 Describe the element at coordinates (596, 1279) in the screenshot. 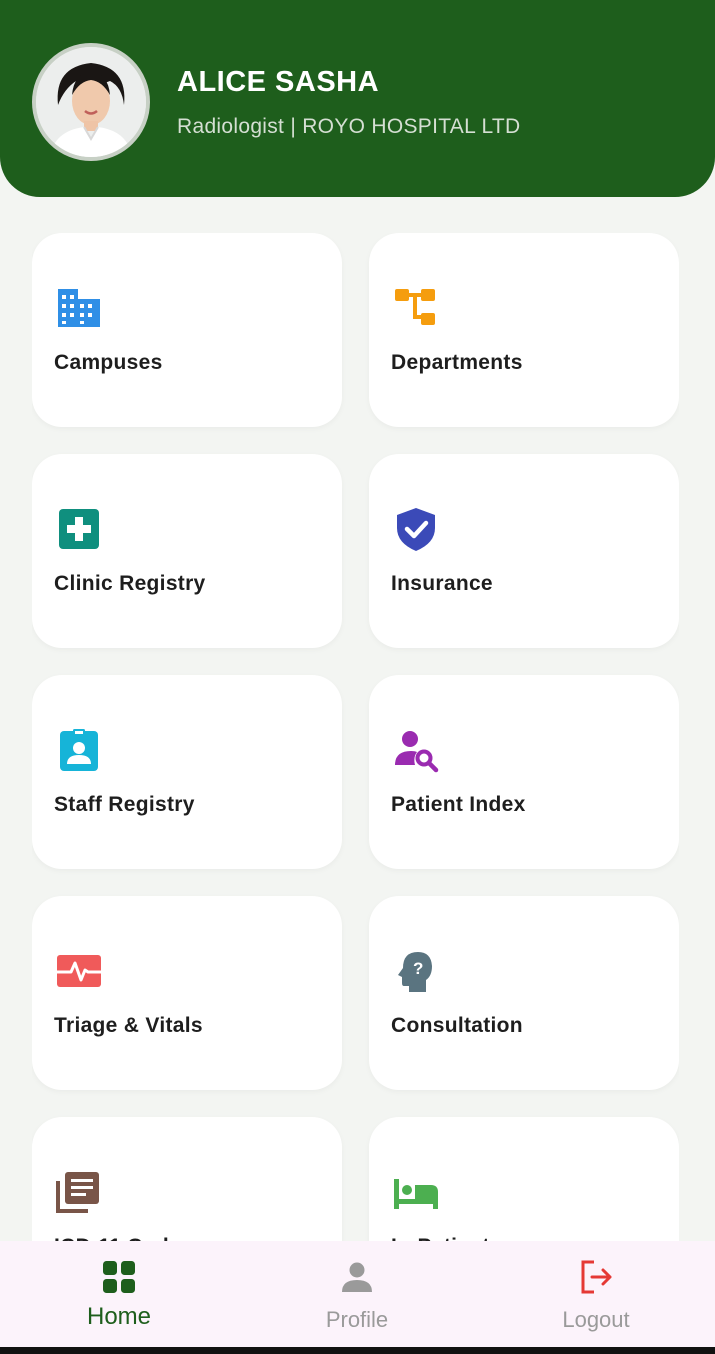

I see `logout-icon` at that location.